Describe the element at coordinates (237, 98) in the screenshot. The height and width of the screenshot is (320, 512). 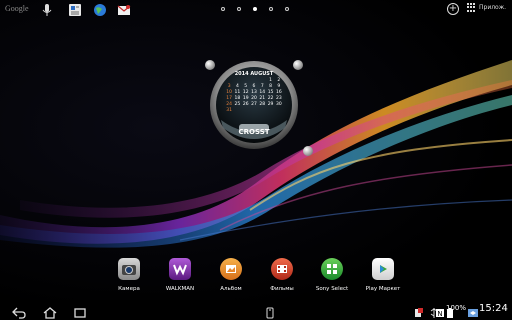
I see `calendar-date: 18` at that location.